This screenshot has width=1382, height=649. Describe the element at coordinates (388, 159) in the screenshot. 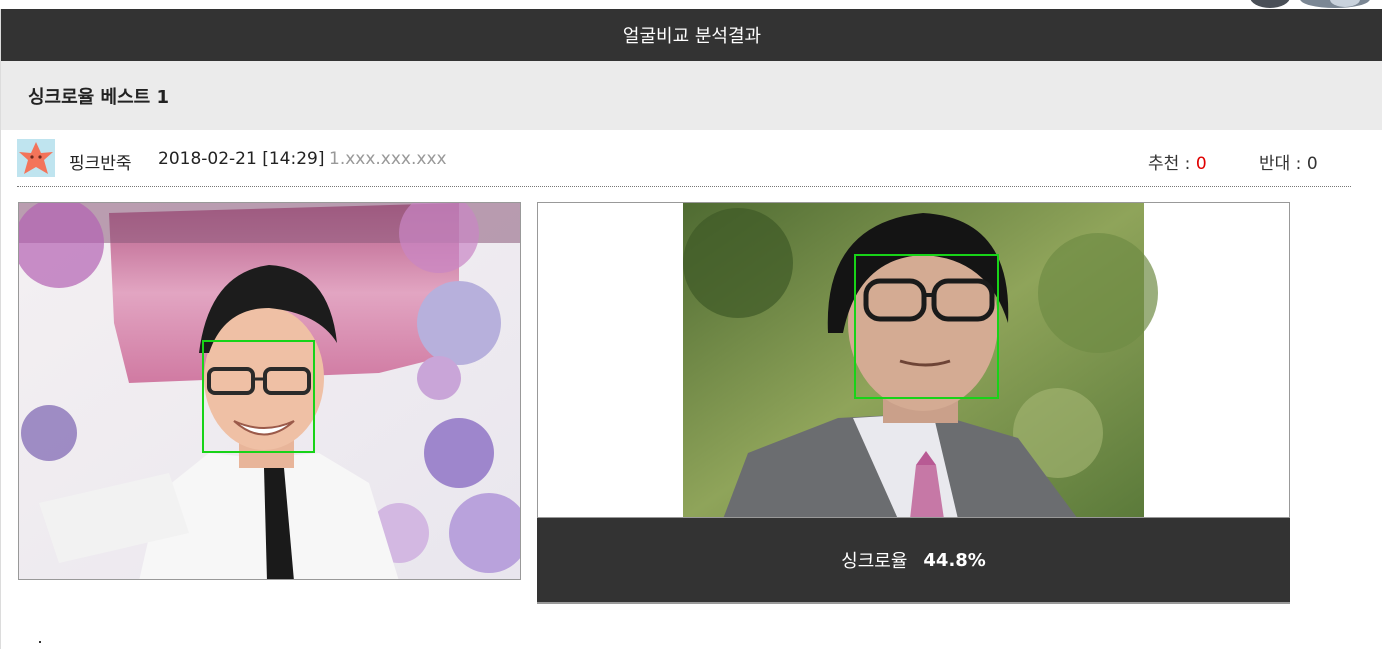

I see `post-ip-address: 1.xxx.xxx.xxx` at that location.